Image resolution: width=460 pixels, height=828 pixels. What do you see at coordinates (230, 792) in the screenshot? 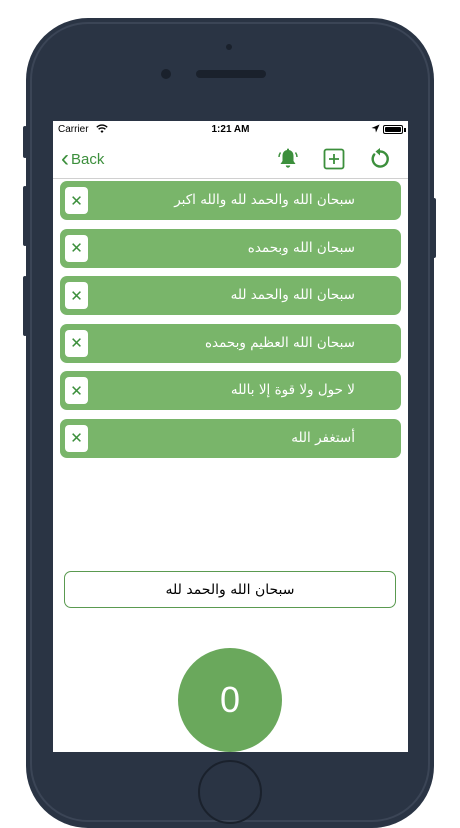
I see `home-button` at bounding box center [230, 792].